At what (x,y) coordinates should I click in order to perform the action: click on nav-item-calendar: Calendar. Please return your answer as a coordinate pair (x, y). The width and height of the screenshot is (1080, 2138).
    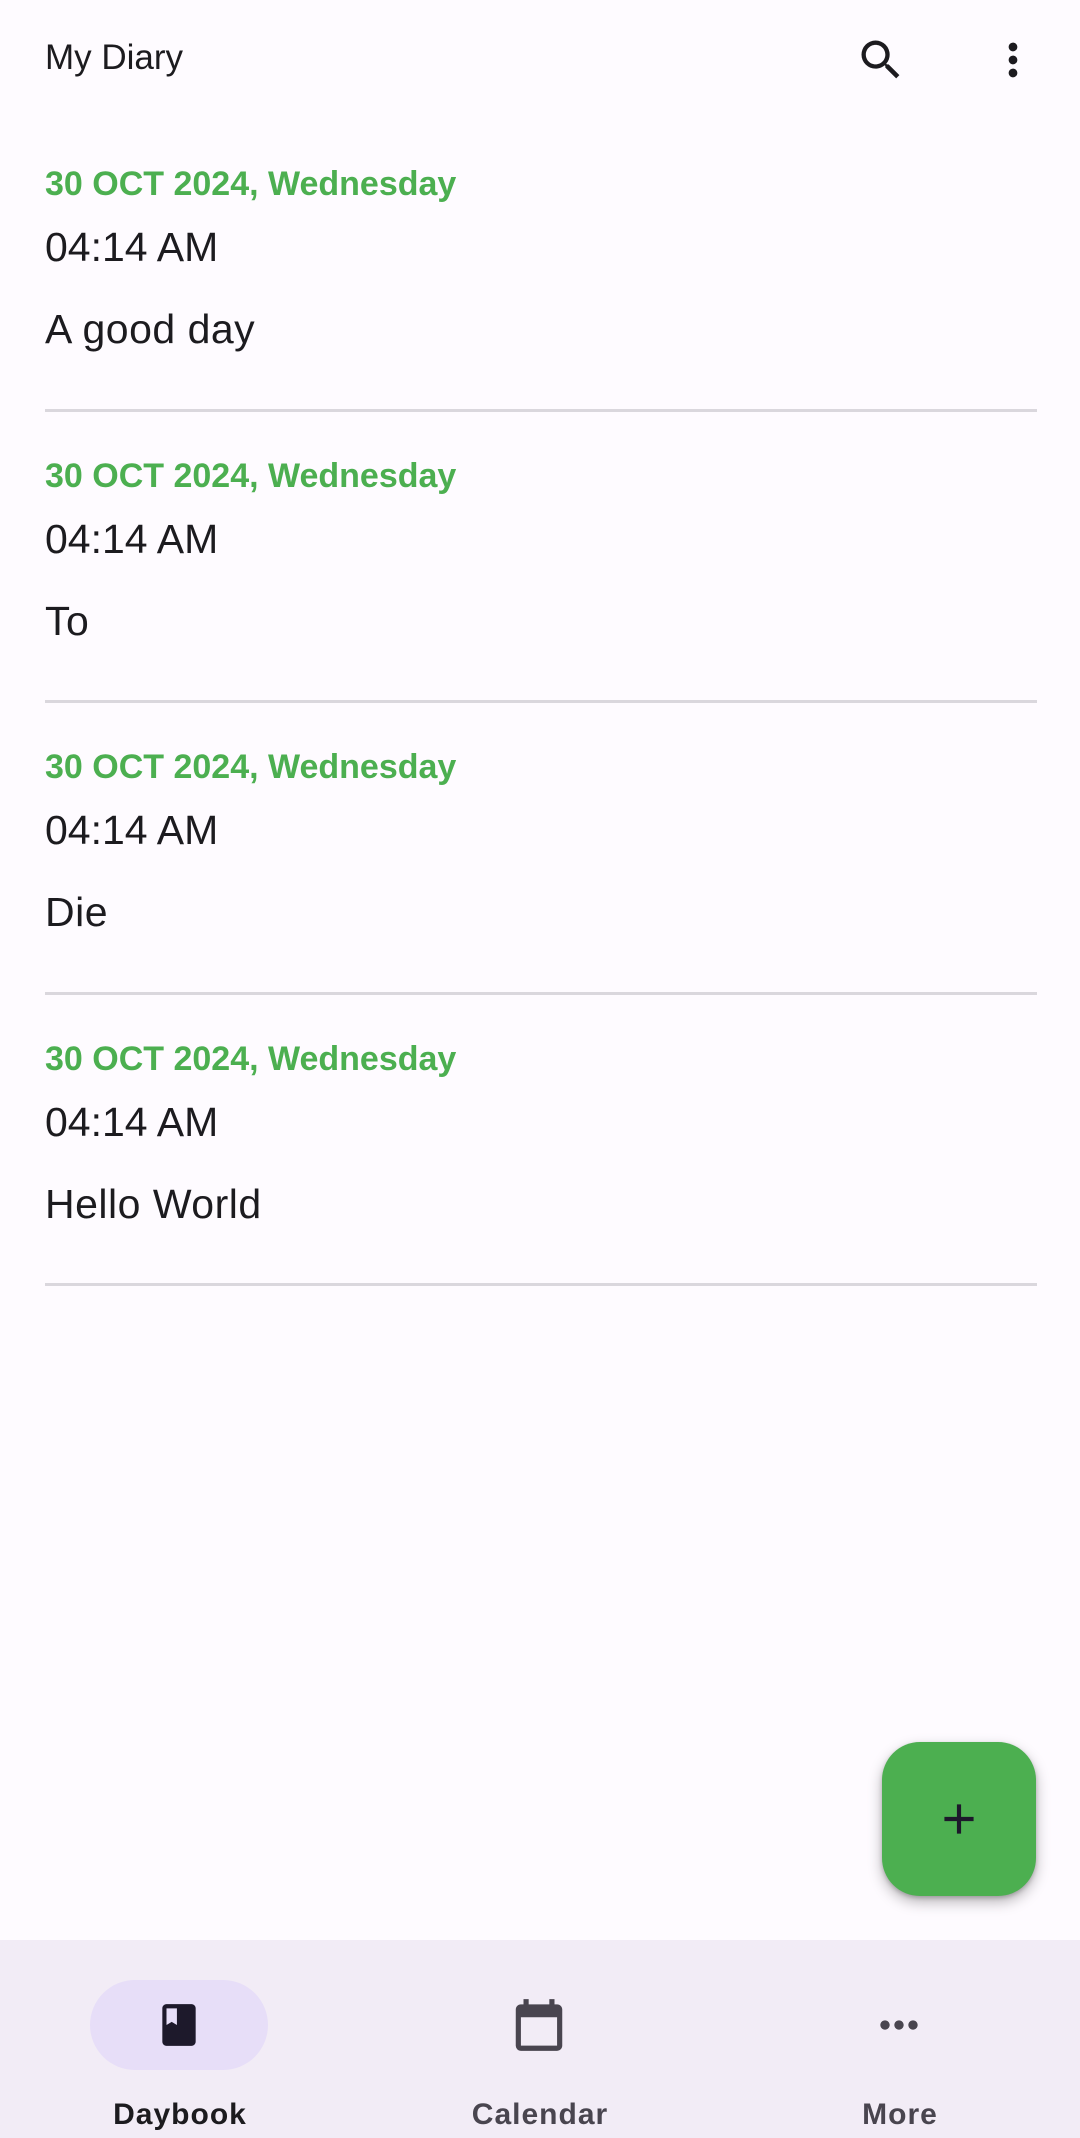
    Looking at the image, I should click on (540, 2039).